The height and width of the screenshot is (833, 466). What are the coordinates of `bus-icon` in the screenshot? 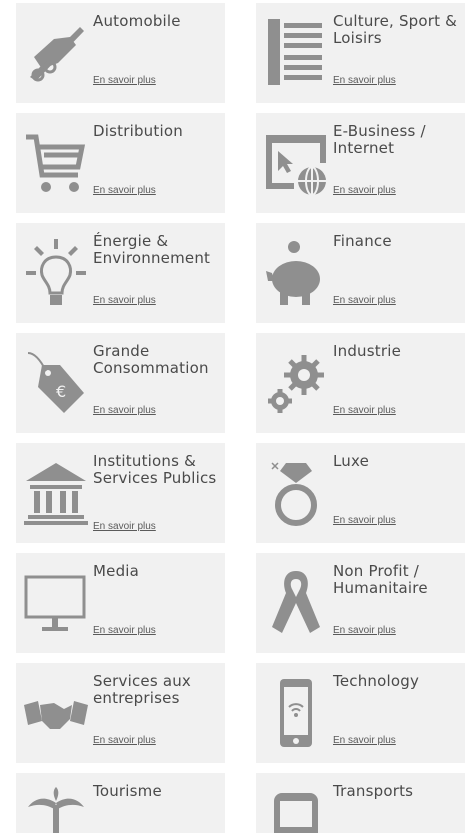 It's located at (296, 807).